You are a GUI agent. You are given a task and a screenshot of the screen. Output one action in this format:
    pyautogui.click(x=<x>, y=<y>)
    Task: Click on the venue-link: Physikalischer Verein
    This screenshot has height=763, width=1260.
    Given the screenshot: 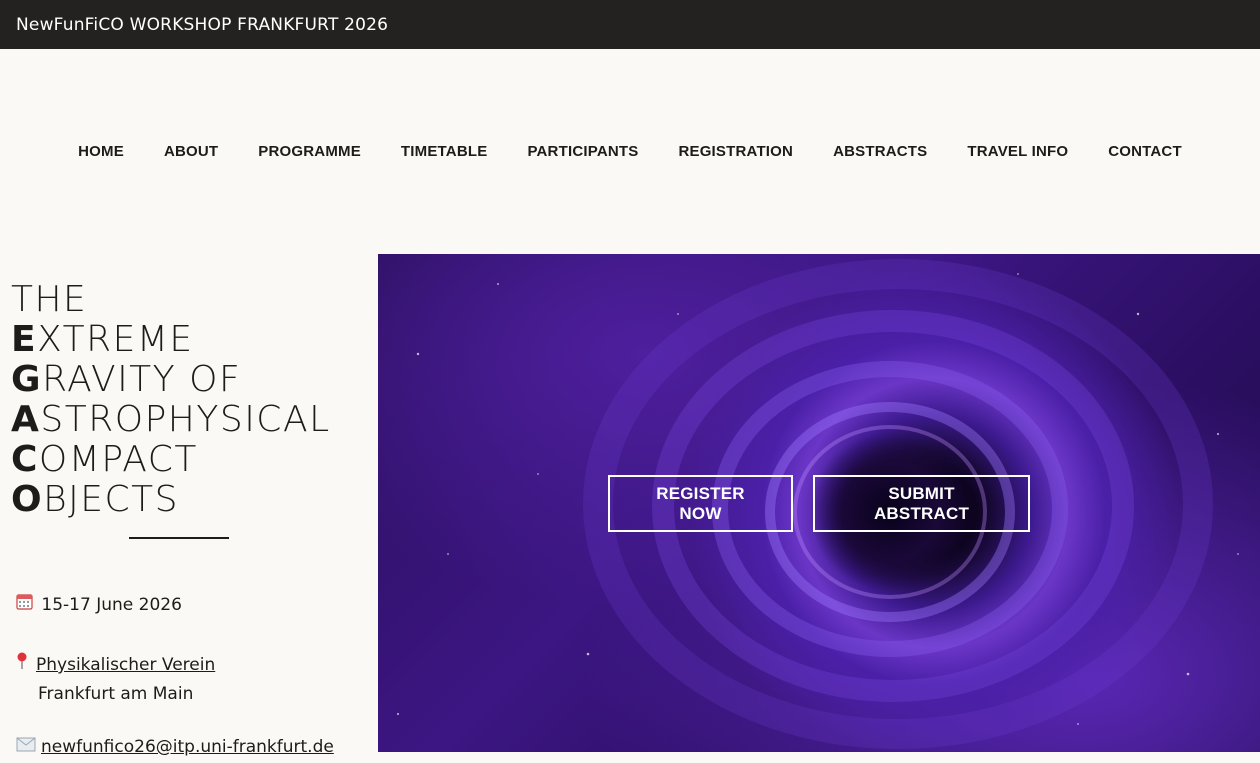 What is the action you would take?
    pyautogui.click(x=125, y=665)
    